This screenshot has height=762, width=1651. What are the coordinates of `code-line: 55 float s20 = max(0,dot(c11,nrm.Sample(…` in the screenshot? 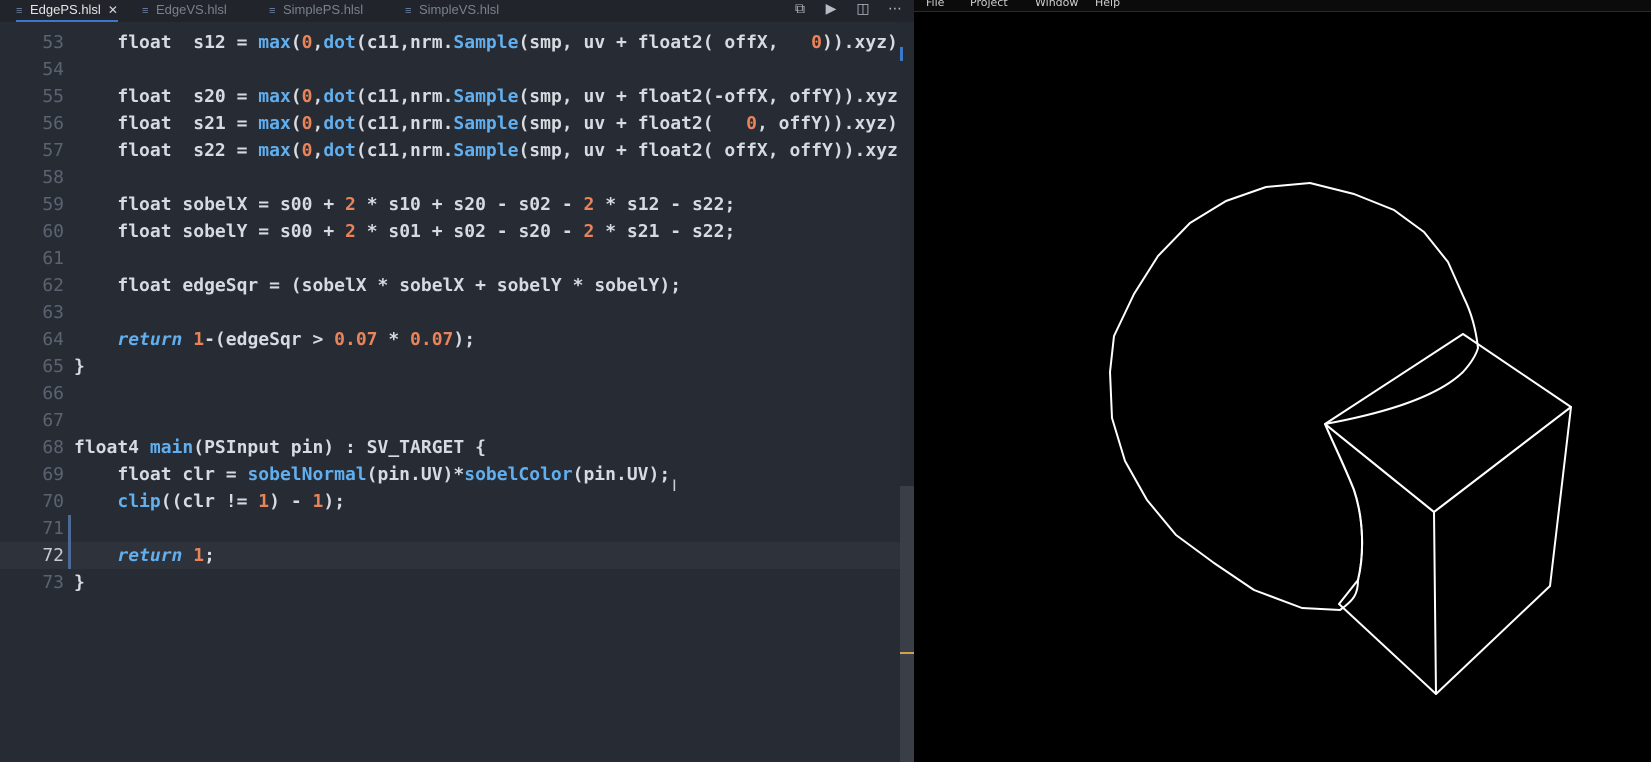 It's located at (454, 96).